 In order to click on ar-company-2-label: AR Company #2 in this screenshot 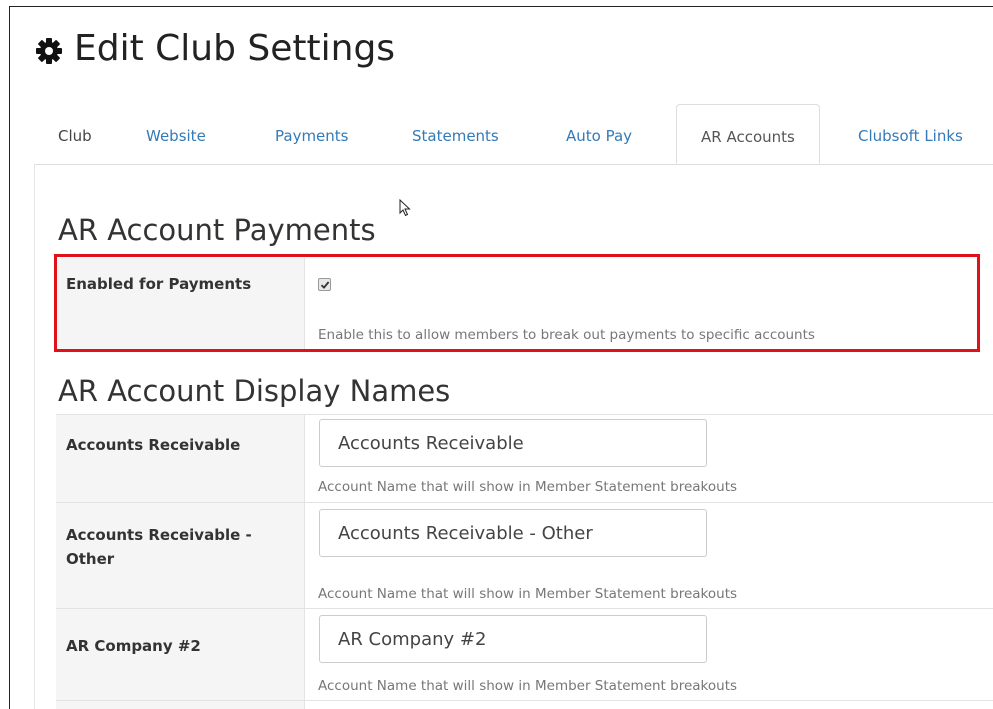, I will do `click(133, 646)`.